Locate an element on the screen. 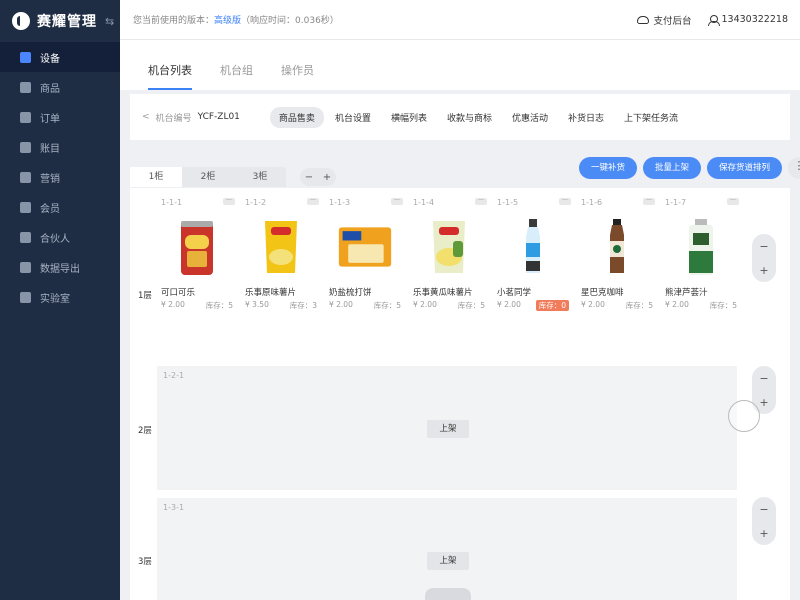 The image size is (800, 600). sidebar-item-label: 会员 is located at coordinates (50, 209).